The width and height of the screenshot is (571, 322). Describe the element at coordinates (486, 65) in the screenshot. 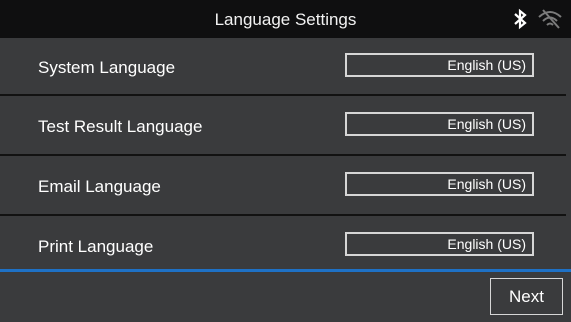

I see `system-language-value: English (US)` at that location.